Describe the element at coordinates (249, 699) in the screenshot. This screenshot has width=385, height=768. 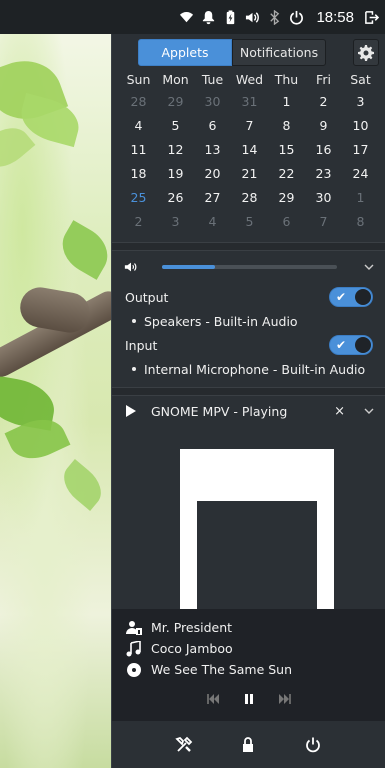
I see `pause-icon` at that location.